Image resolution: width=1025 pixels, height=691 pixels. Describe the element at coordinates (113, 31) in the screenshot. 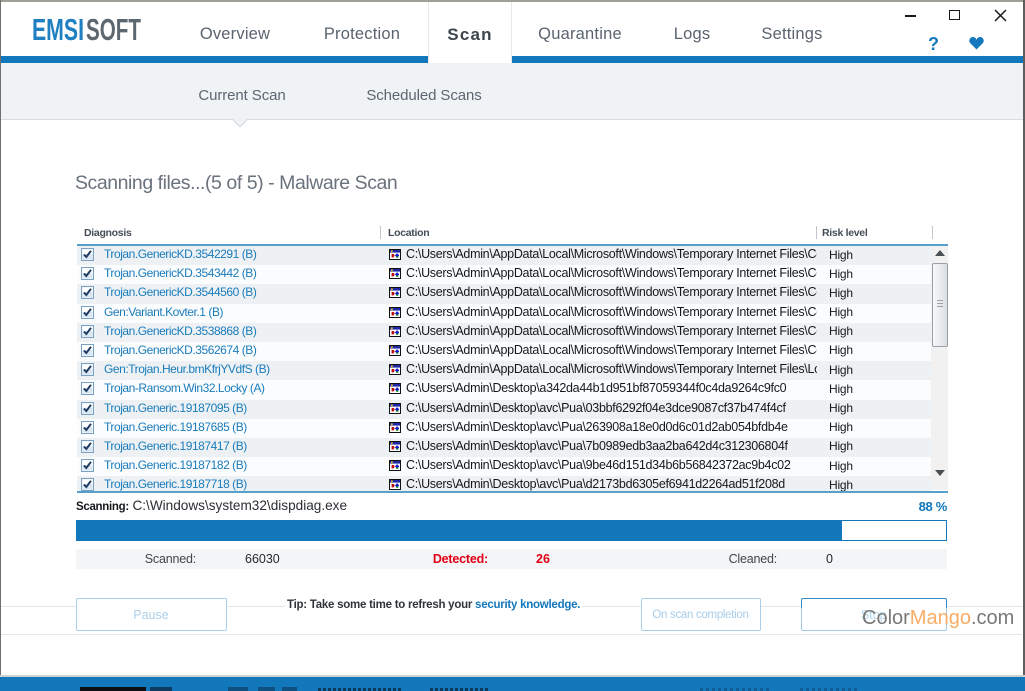

I see `svg-text: SOFT` at that location.